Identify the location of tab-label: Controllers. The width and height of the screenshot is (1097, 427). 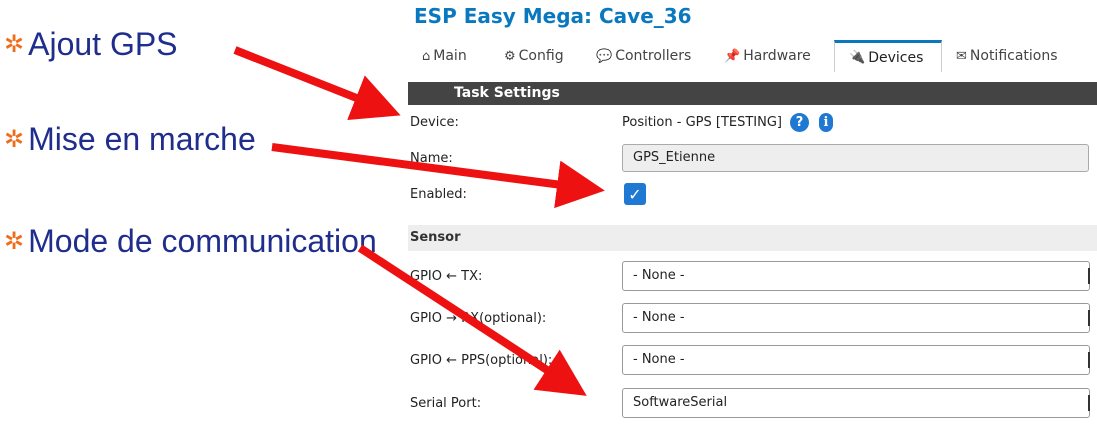
(653, 56).